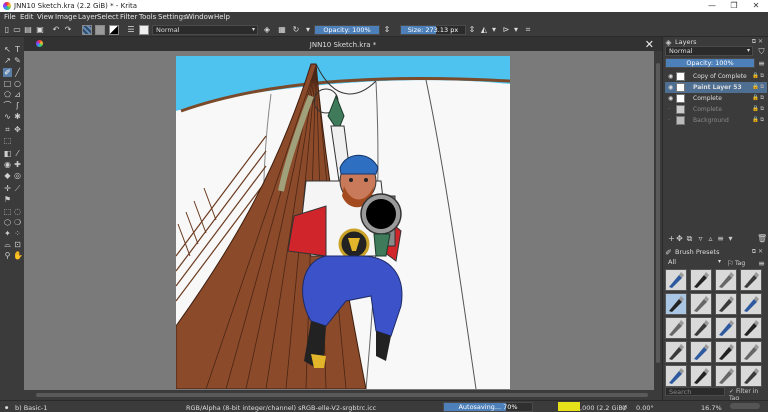  I want to click on freehand-path-icon: ʃ, so click(17, 105).